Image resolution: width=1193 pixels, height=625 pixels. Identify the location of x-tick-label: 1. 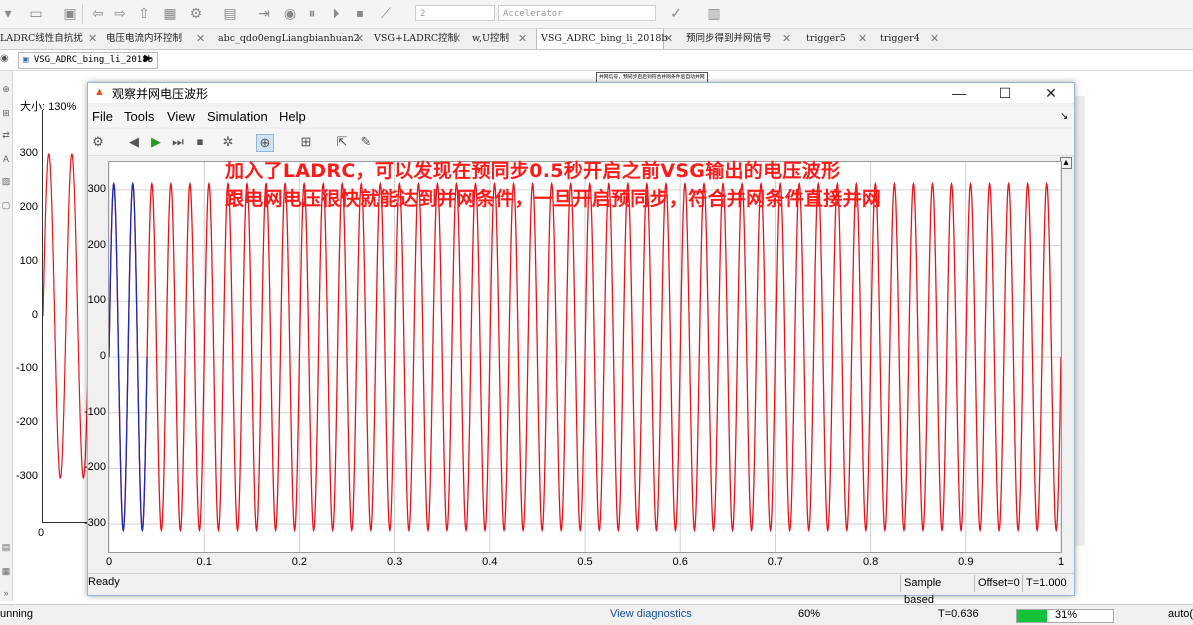
(1061, 562).